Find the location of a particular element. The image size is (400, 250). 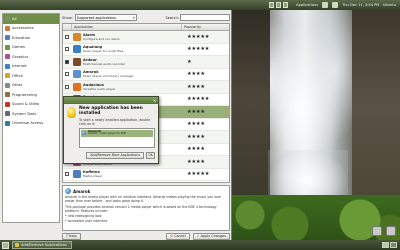

category-item: Other is located at coordinates (31, 86).